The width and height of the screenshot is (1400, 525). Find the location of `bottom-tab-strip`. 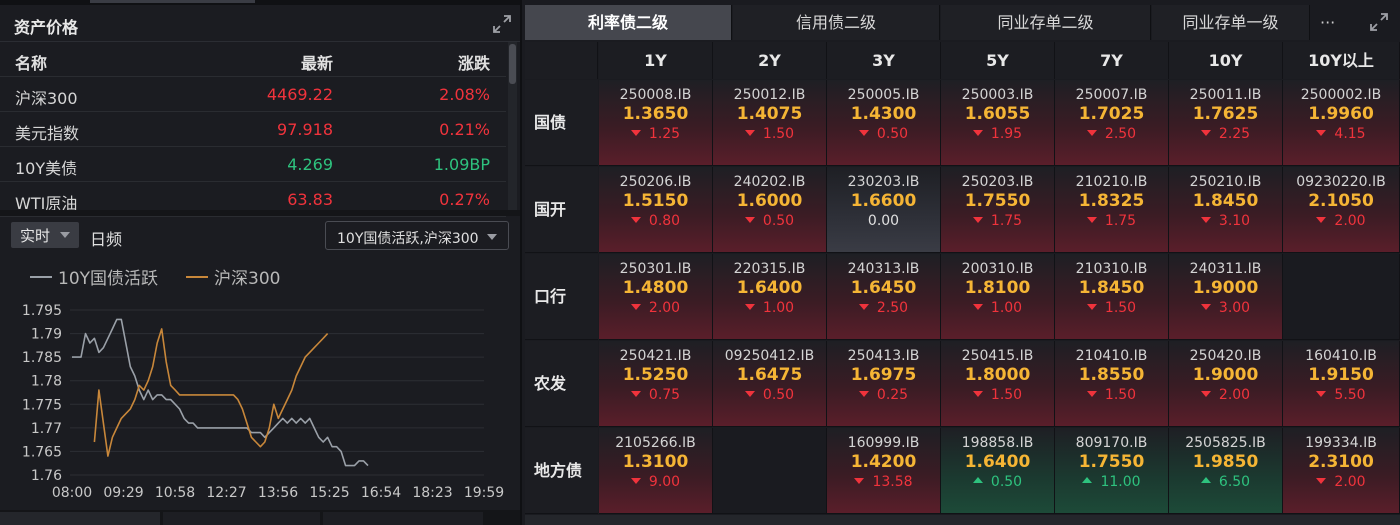

bottom-tab-strip is located at coordinates (260, 517).